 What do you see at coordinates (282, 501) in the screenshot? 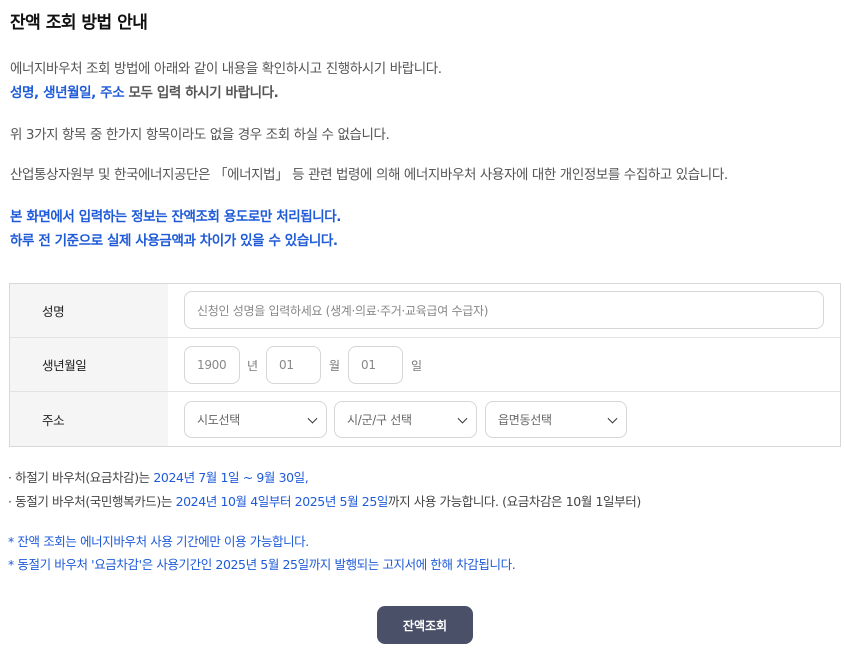
I see `winter-note-period: 2024년 10월 4일부터 2025년 5월 25일` at bounding box center [282, 501].